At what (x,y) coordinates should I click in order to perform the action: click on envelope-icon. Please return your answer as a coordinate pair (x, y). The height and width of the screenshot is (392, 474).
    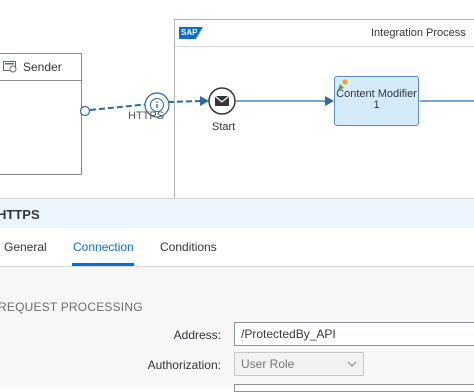
    Looking at the image, I should click on (222, 100).